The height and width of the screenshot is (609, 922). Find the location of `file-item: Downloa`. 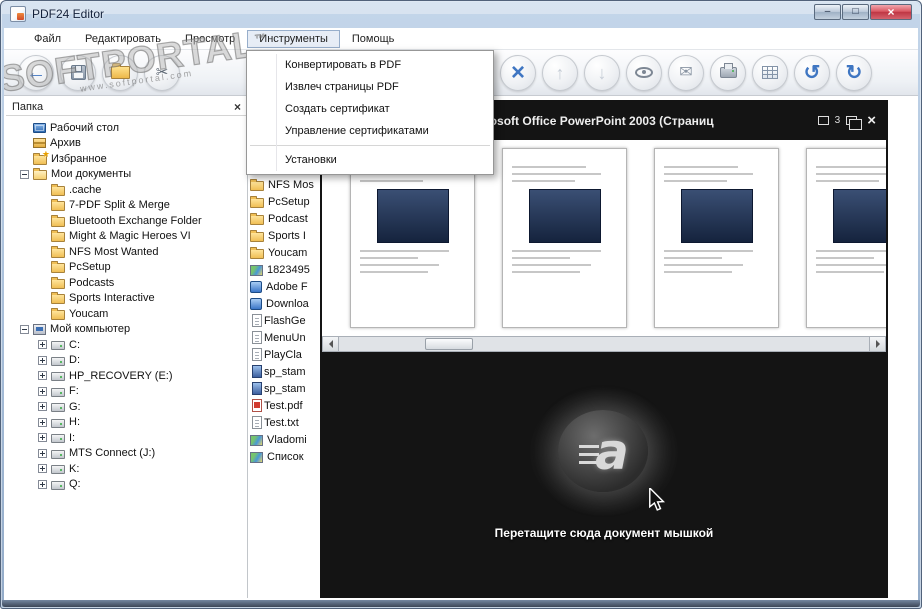

file-item: Downloa is located at coordinates (284, 303).